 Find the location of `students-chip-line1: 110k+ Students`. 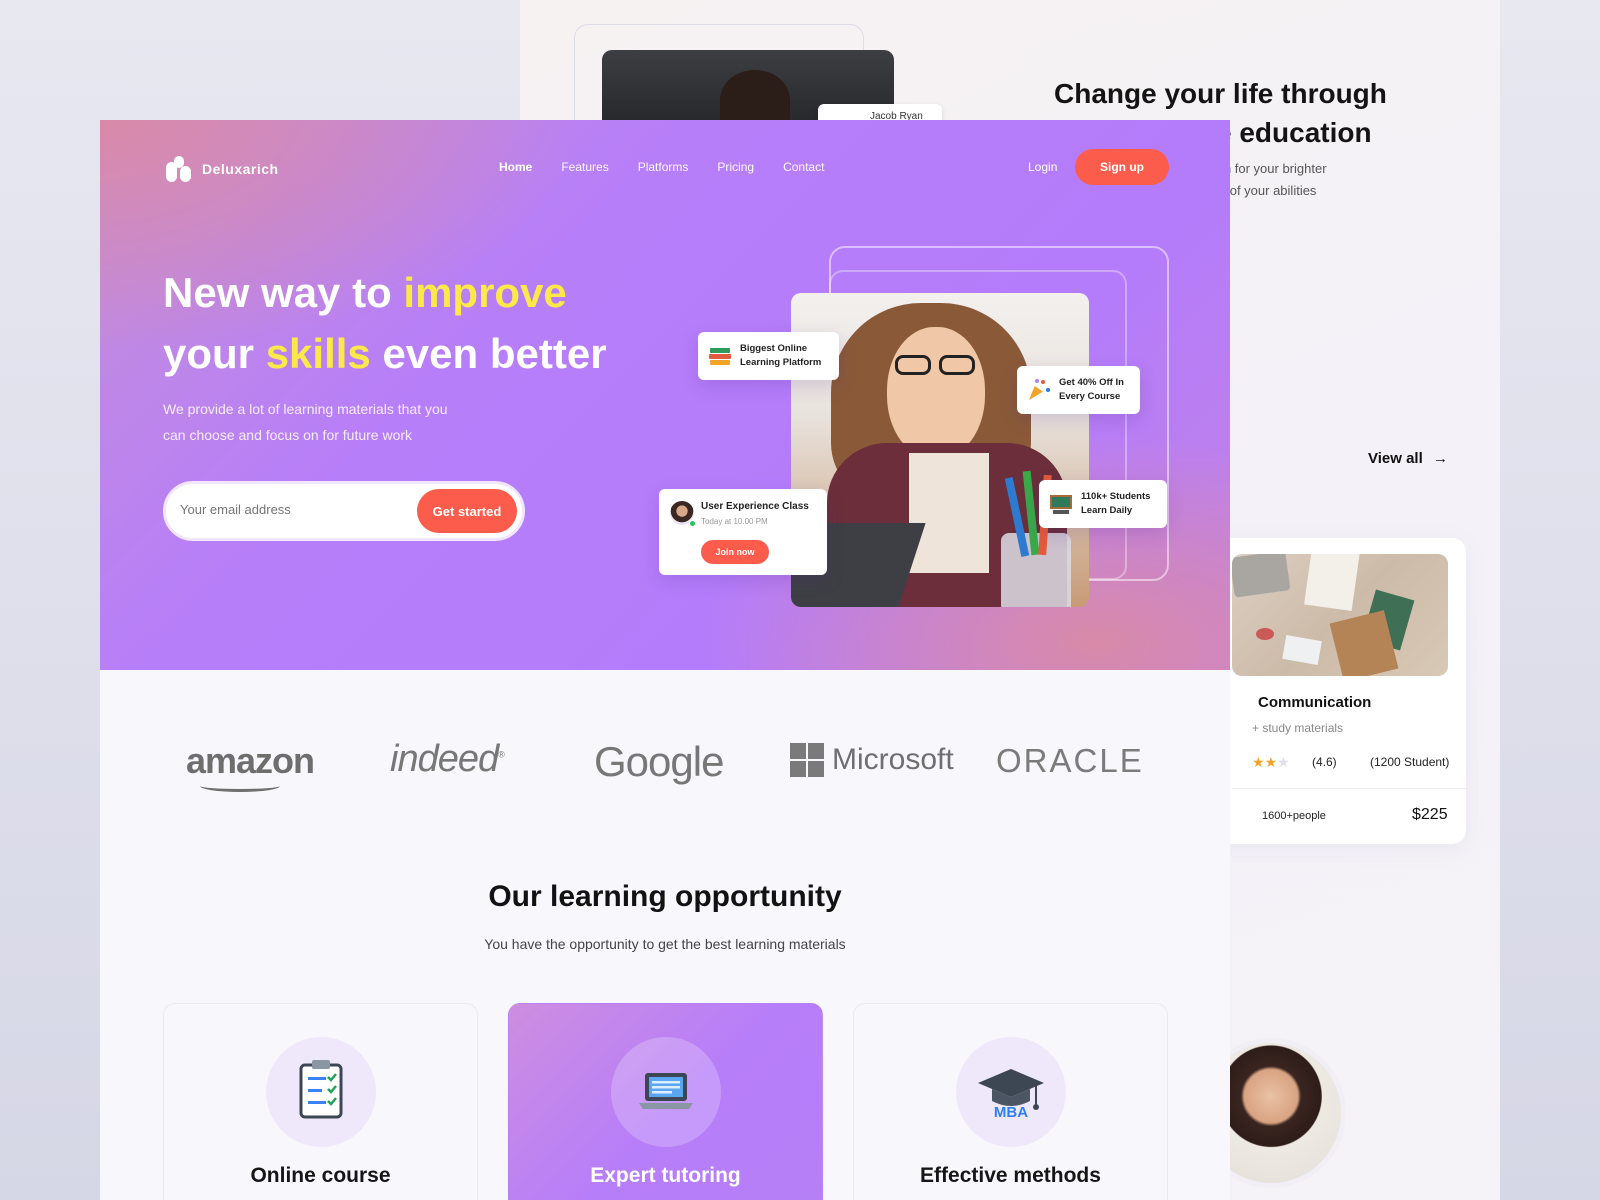

students-chip-line1: 110k+ Students is located at coordinates (1116, 496).